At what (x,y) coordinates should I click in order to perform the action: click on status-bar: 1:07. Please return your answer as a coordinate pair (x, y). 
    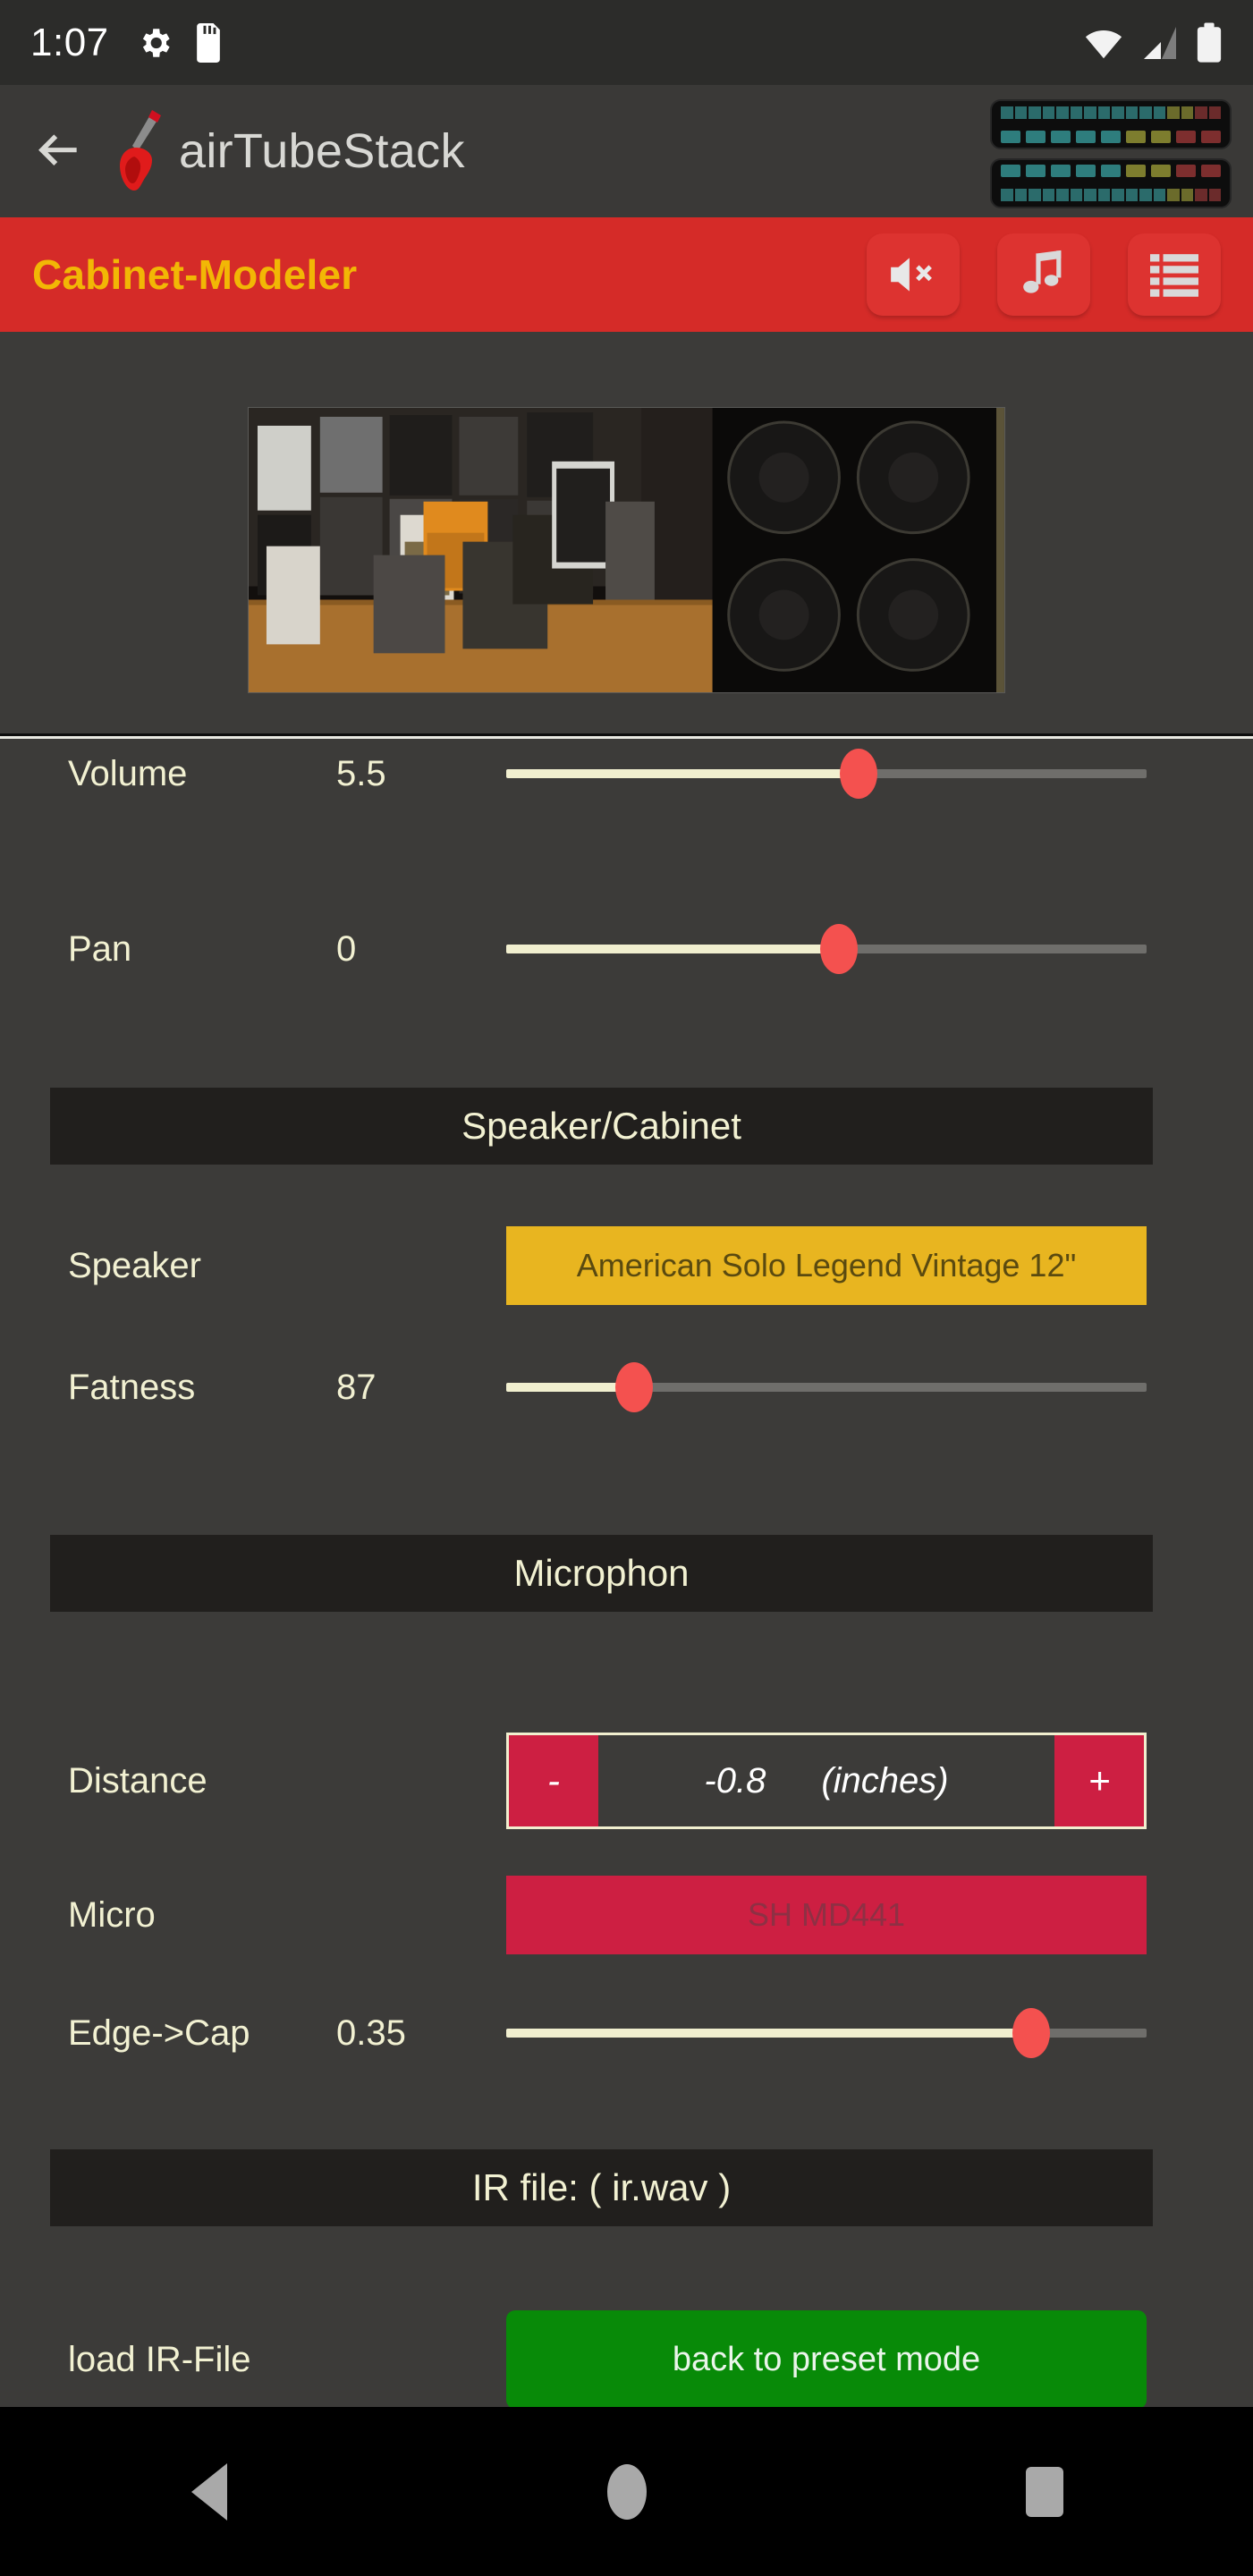
    Looking at the image, I should click on (626, 42).